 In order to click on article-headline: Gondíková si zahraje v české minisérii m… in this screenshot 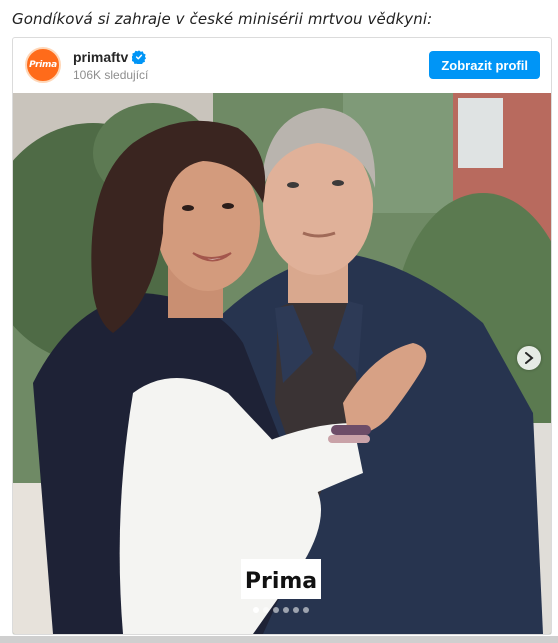, I will do `click(222, 19)`.